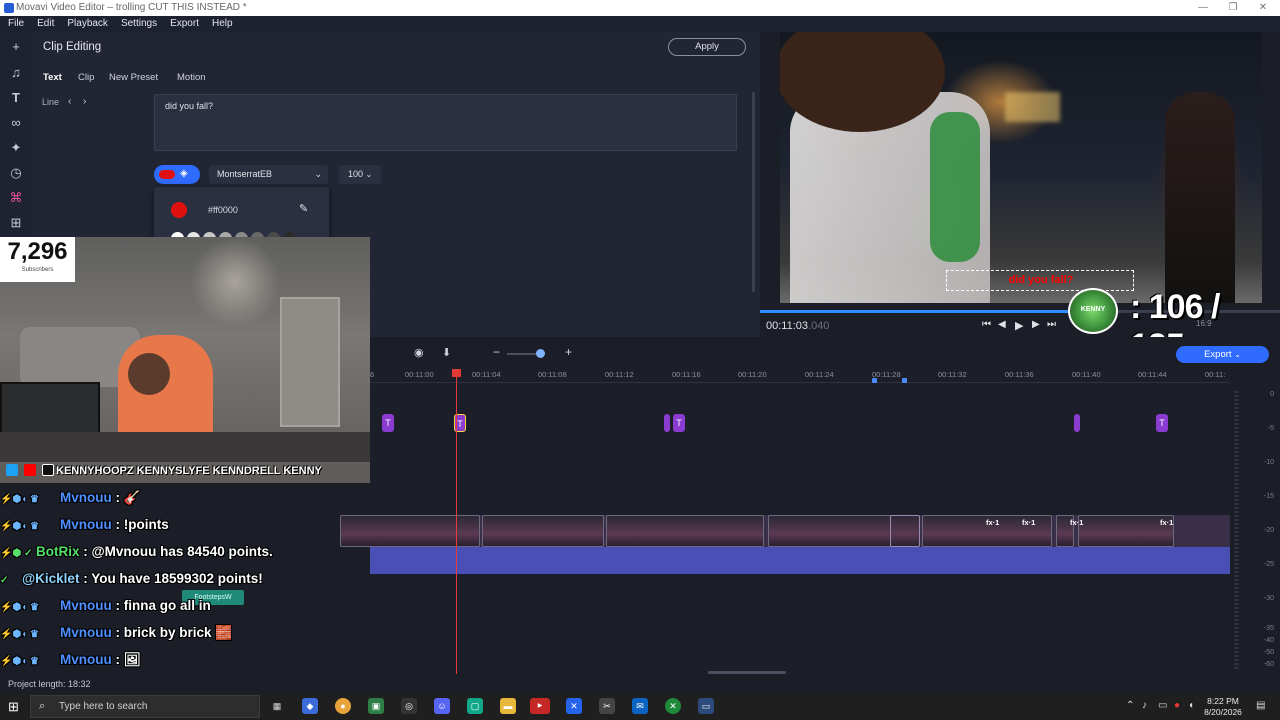 The image size is (1280, 720). What do you see at coordinates (456, 373) in the screenshot?
I see `playhead-handle` at bounding box center [456, 373].